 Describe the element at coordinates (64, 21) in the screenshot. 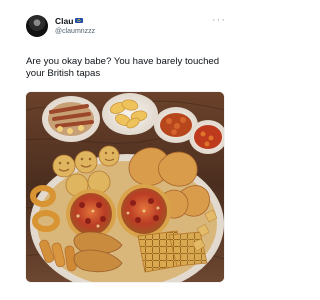

I see `author-name: Clau` at that location.